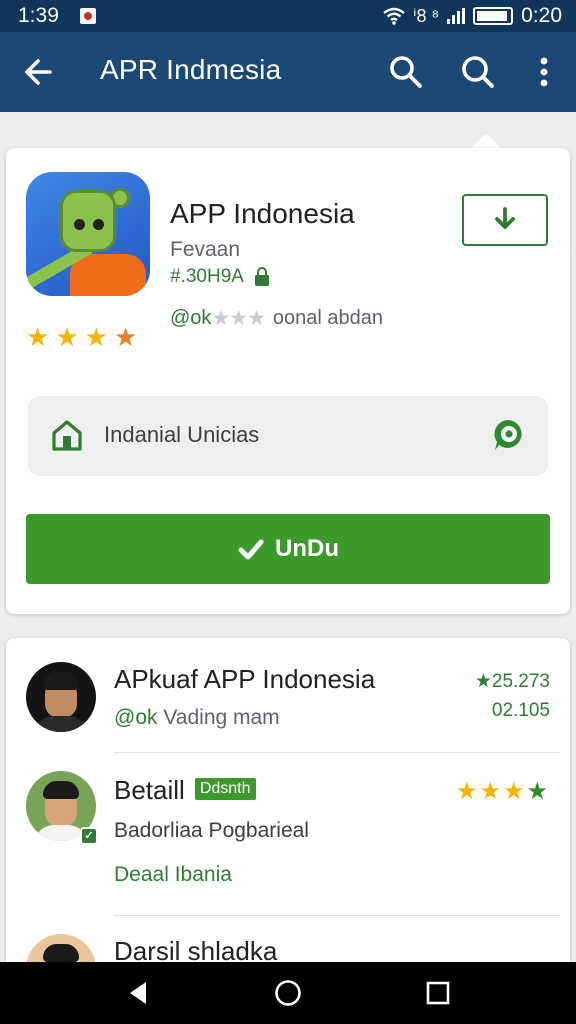  What do you see at coordinates (207, 276) in the screenshot?
I see `app-meta-text: #.30H9A` at bounding box center [207, 276].